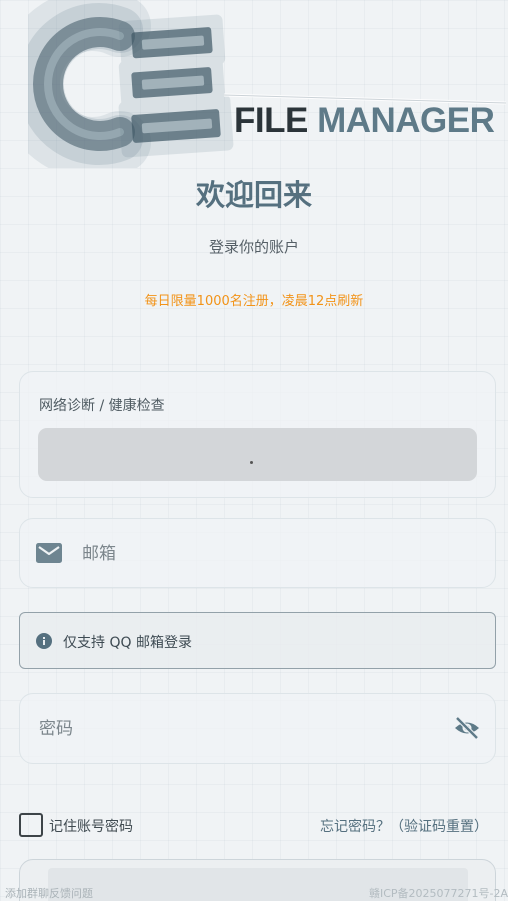  What do you see at coordinates (253, 247) in the screenshot?
I see `page-subtitle: 登录你的账户` at bounding box center [253, 247].